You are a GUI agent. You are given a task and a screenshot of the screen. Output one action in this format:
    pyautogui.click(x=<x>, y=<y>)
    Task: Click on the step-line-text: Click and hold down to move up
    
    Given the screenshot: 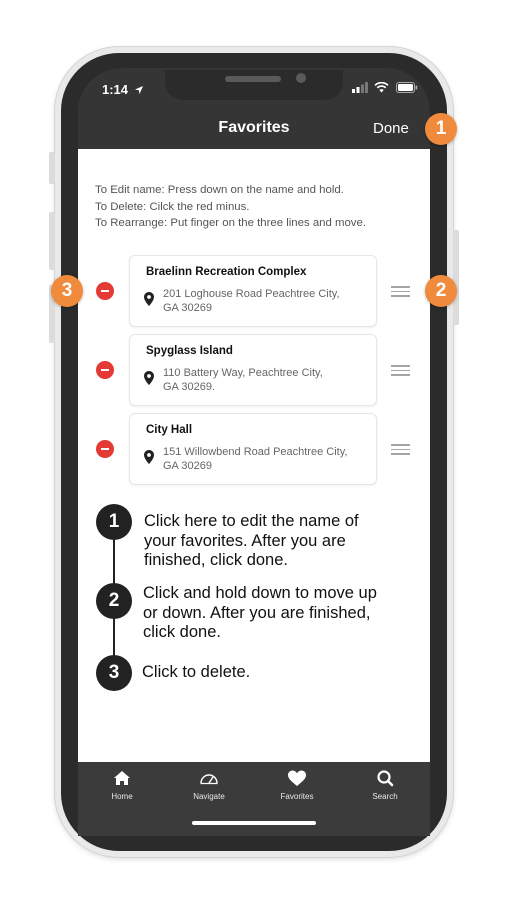 What is the action you would take?
    pyautogui.click(x=260, y=593)
    